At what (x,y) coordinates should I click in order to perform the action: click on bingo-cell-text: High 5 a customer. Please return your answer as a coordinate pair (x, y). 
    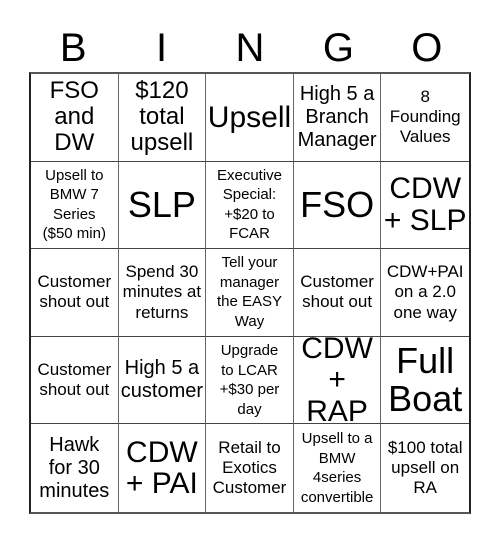
    Looking at the image, I should click on (162, 380).